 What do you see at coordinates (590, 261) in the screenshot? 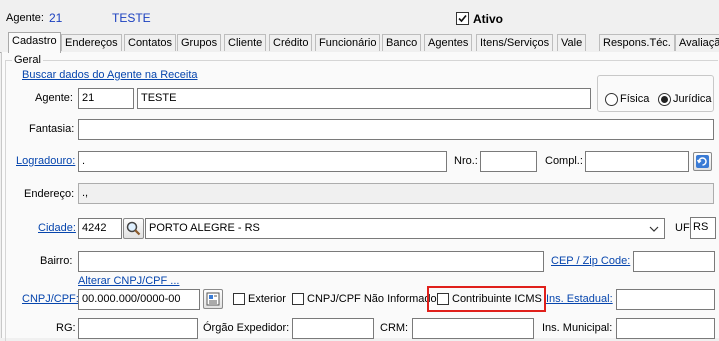
I see `cep-link: CEP / Zip Code:` at bounding box center [590, 261].